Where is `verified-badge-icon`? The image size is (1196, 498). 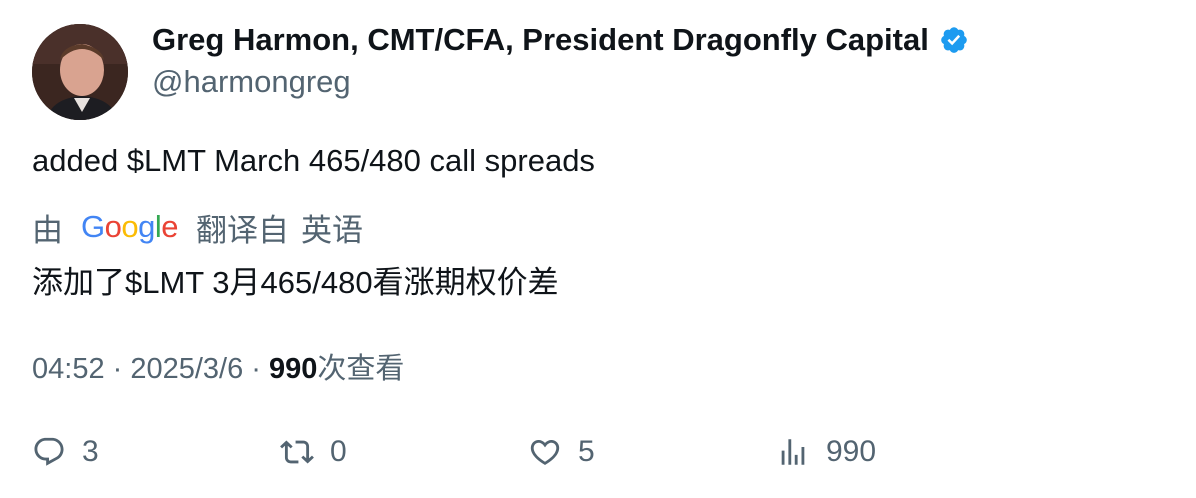 verified-badge-icon is located at coordinates (954, 40).